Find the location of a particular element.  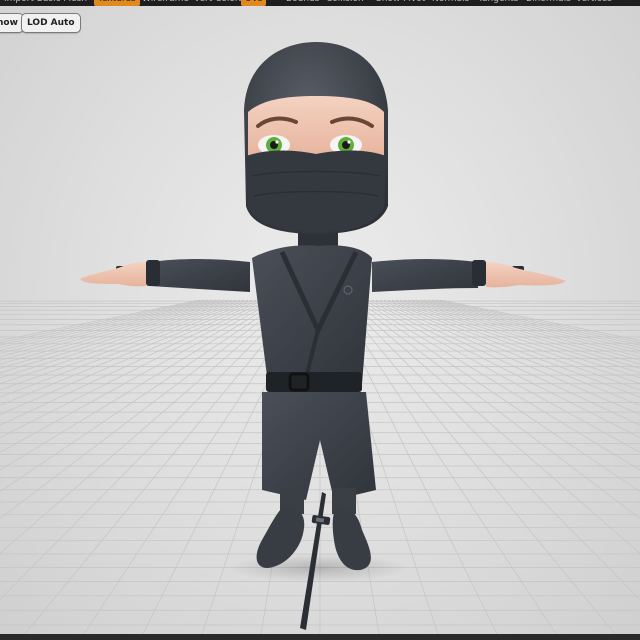

bottom-status-bar is located at coordinates (320, 637).